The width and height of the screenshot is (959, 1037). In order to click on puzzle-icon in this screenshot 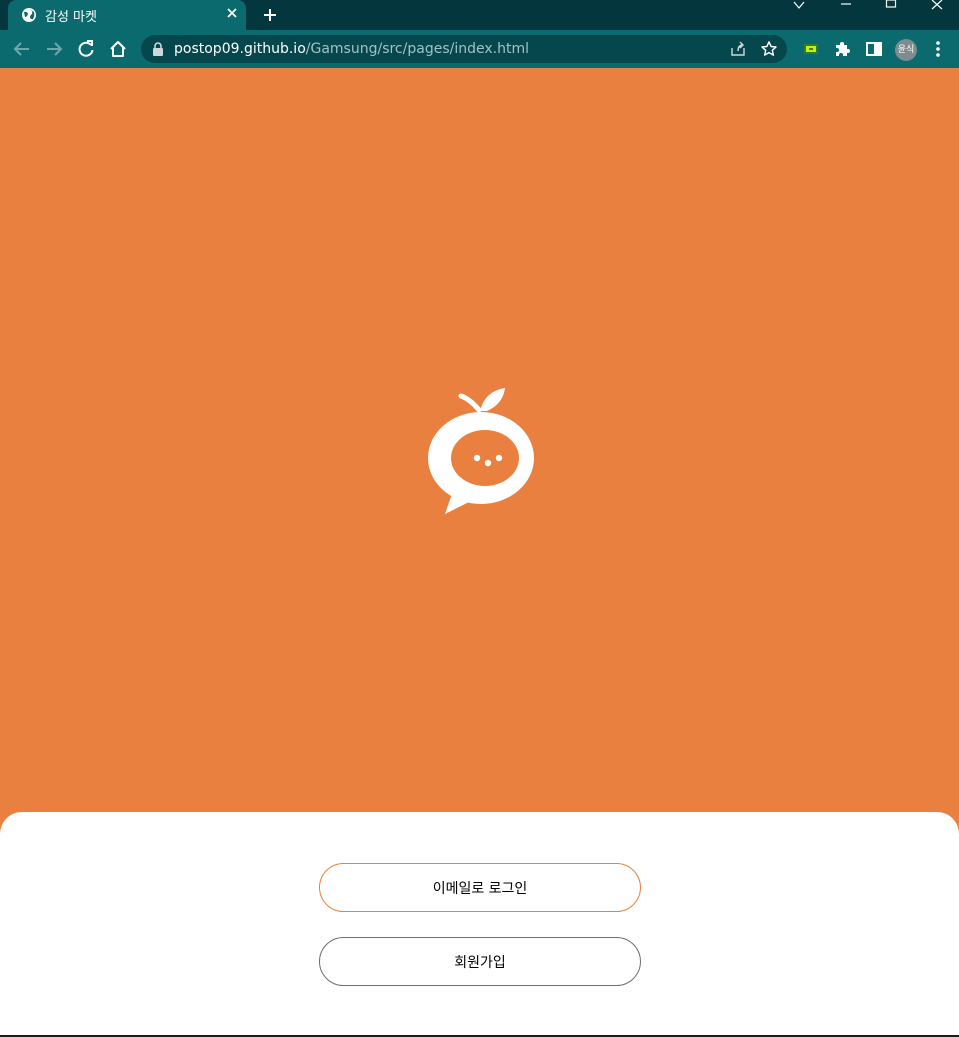, I will do `click(842, 49)`.